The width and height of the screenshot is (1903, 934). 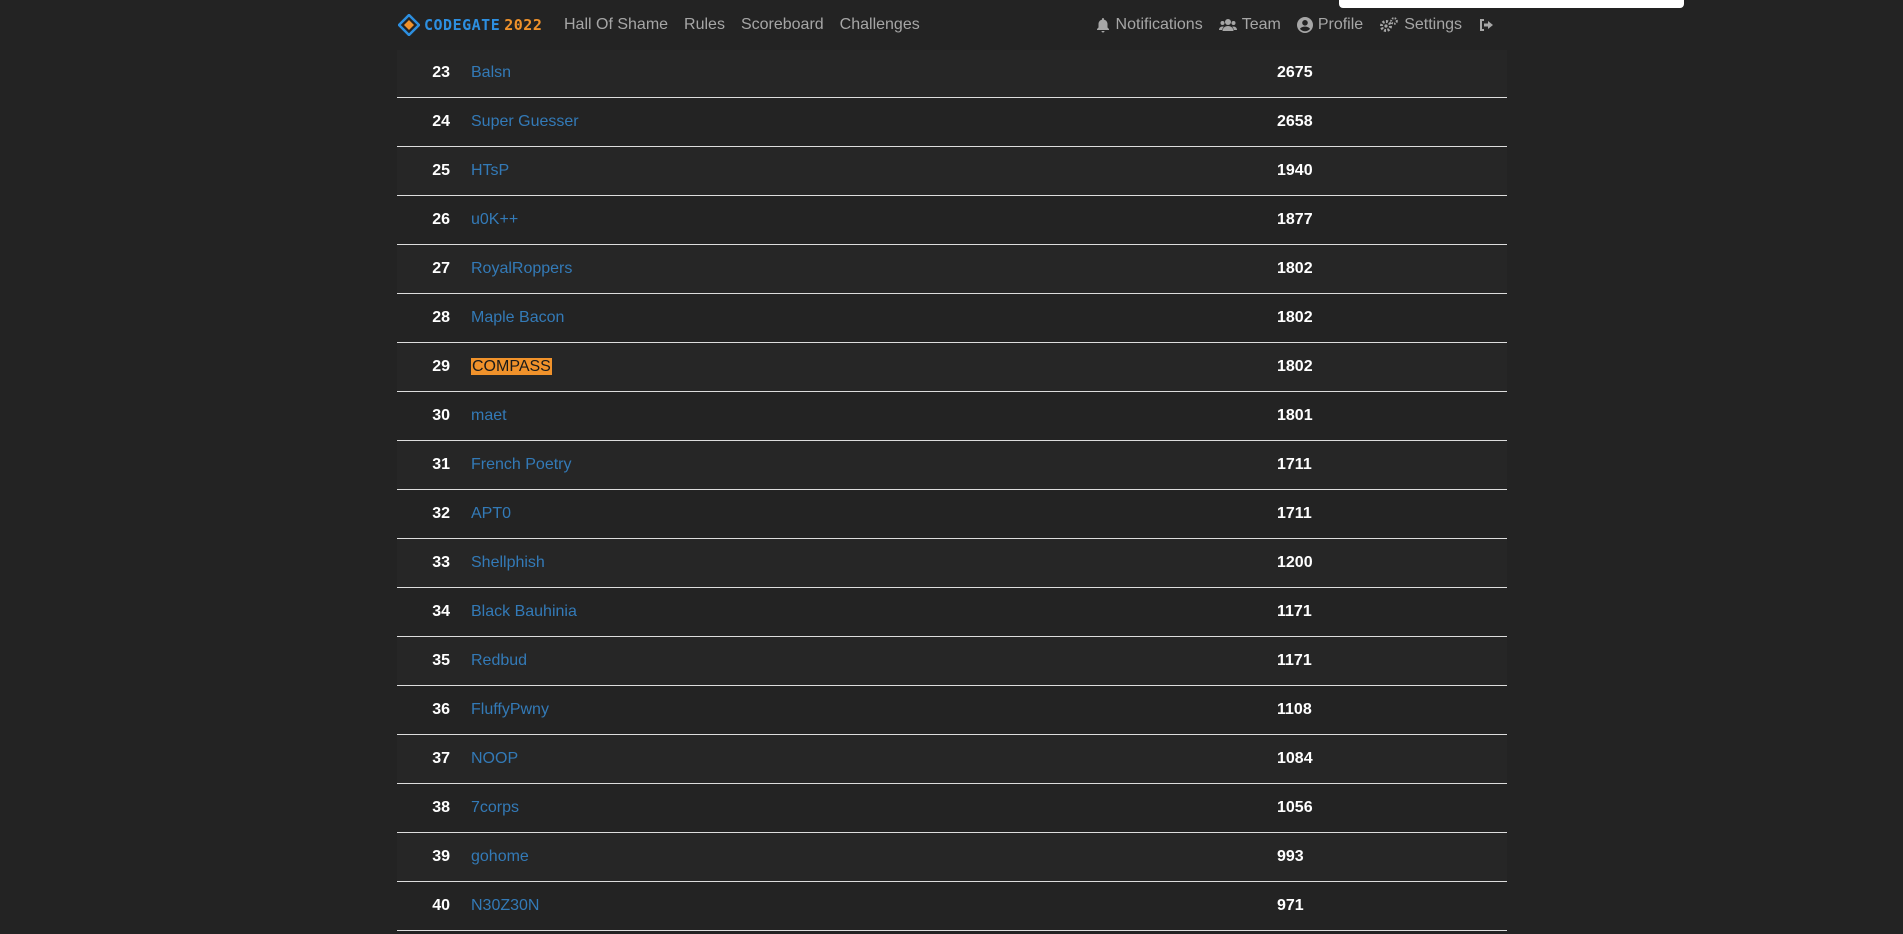 What do you see at coordinates (441, 464) in the screenshot?
I see `rank-cell: 31` at bounding box center [441, 464].